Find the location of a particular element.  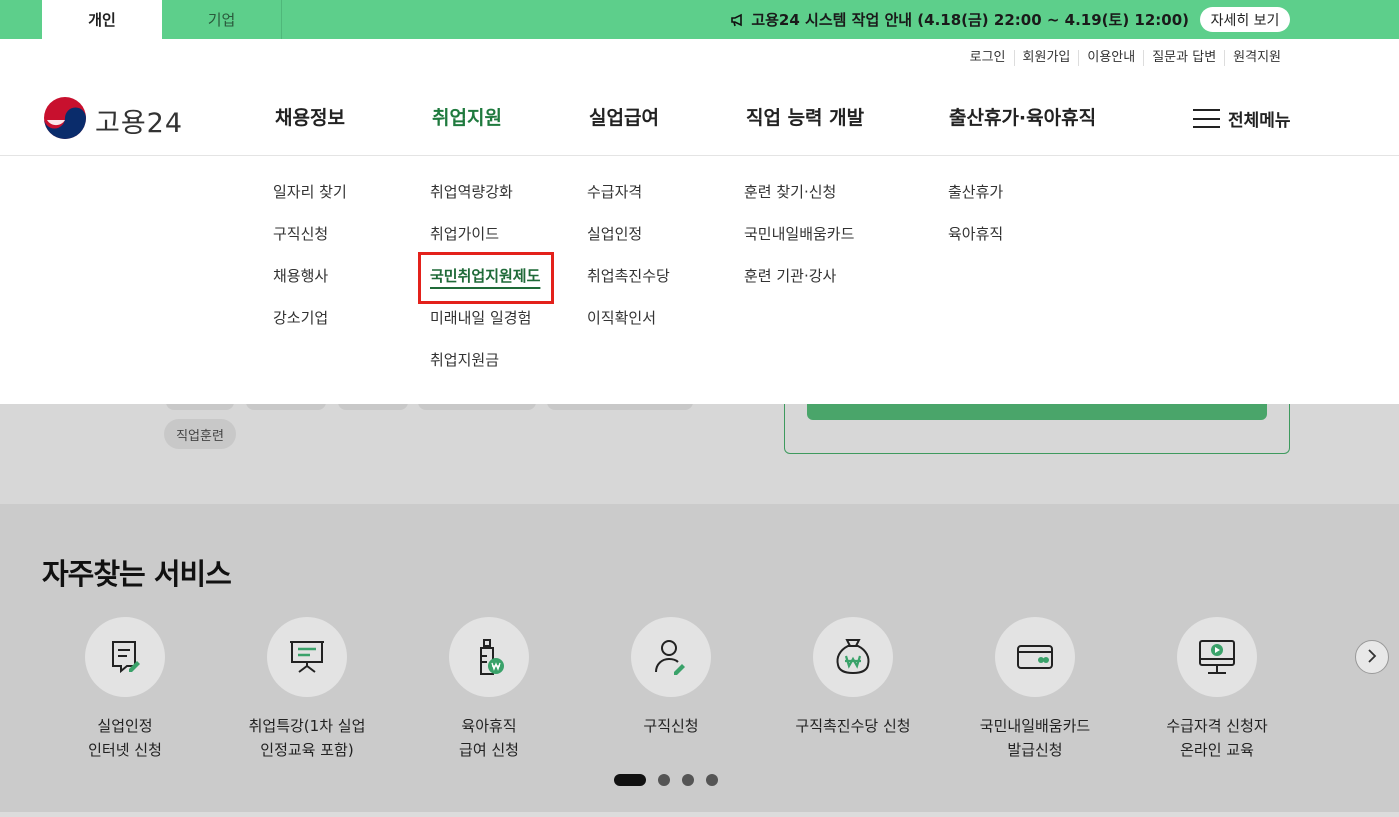

person-pen-icon is located at coordinates (671, 657).